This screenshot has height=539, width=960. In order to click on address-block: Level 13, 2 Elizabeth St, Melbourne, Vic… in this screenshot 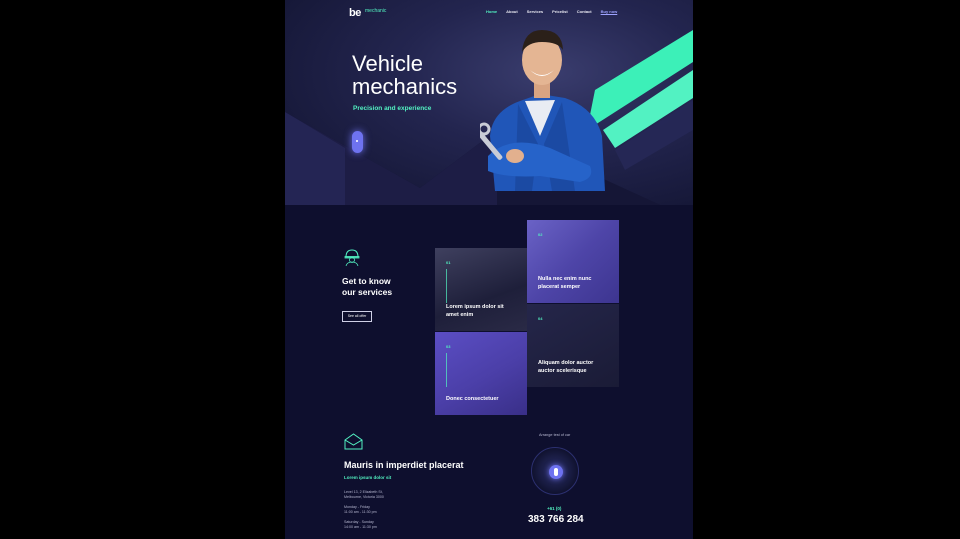, I will do `click(364, 495)`.